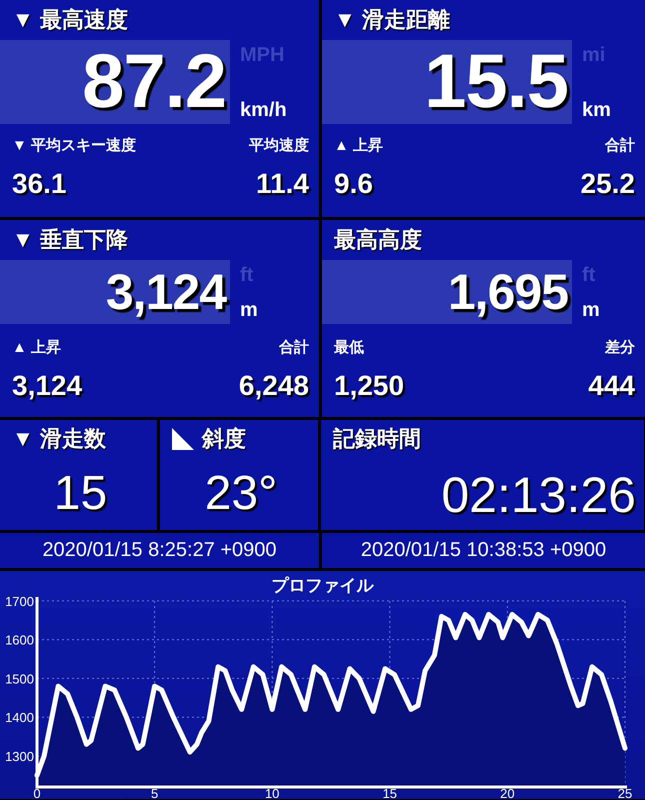 Image resolution: width=645 pixels, height=800 pixels. I want to click on stat-value: 11.4, so click(282, 184).